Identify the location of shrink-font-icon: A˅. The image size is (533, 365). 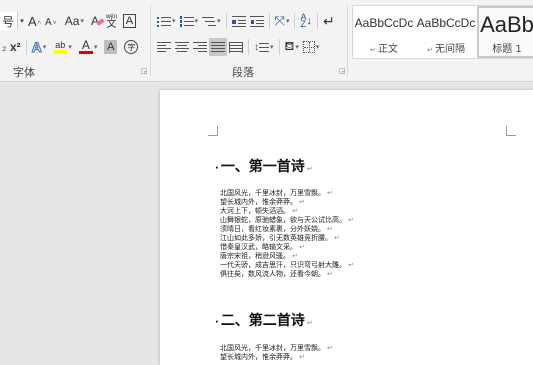
(50, 22).